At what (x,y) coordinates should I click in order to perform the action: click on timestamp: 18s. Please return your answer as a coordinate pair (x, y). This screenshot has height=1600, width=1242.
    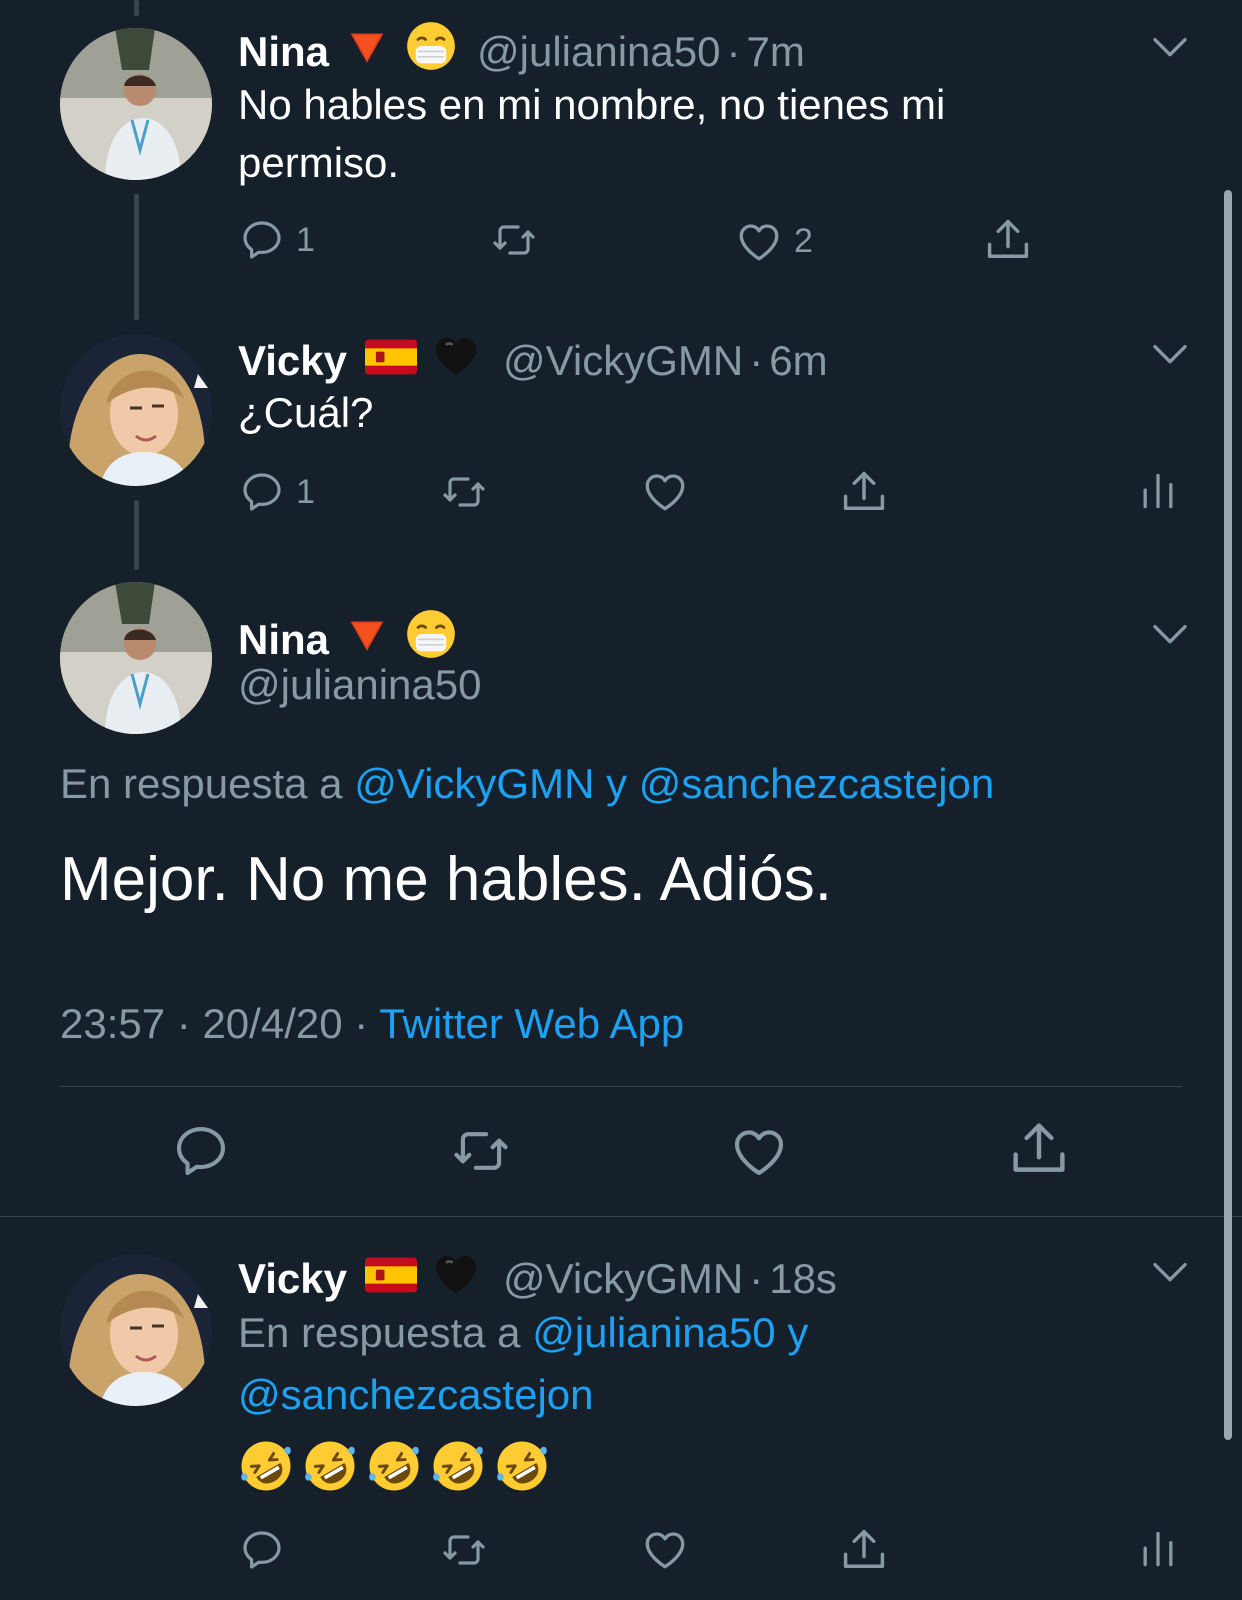
    Looking at the image, I should click on (803, 1279).